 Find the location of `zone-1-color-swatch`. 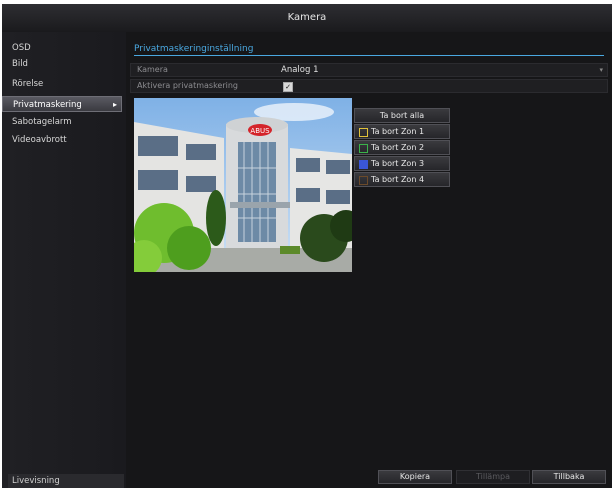

zone-1-color-swatch is located at coordinates (363, 132).